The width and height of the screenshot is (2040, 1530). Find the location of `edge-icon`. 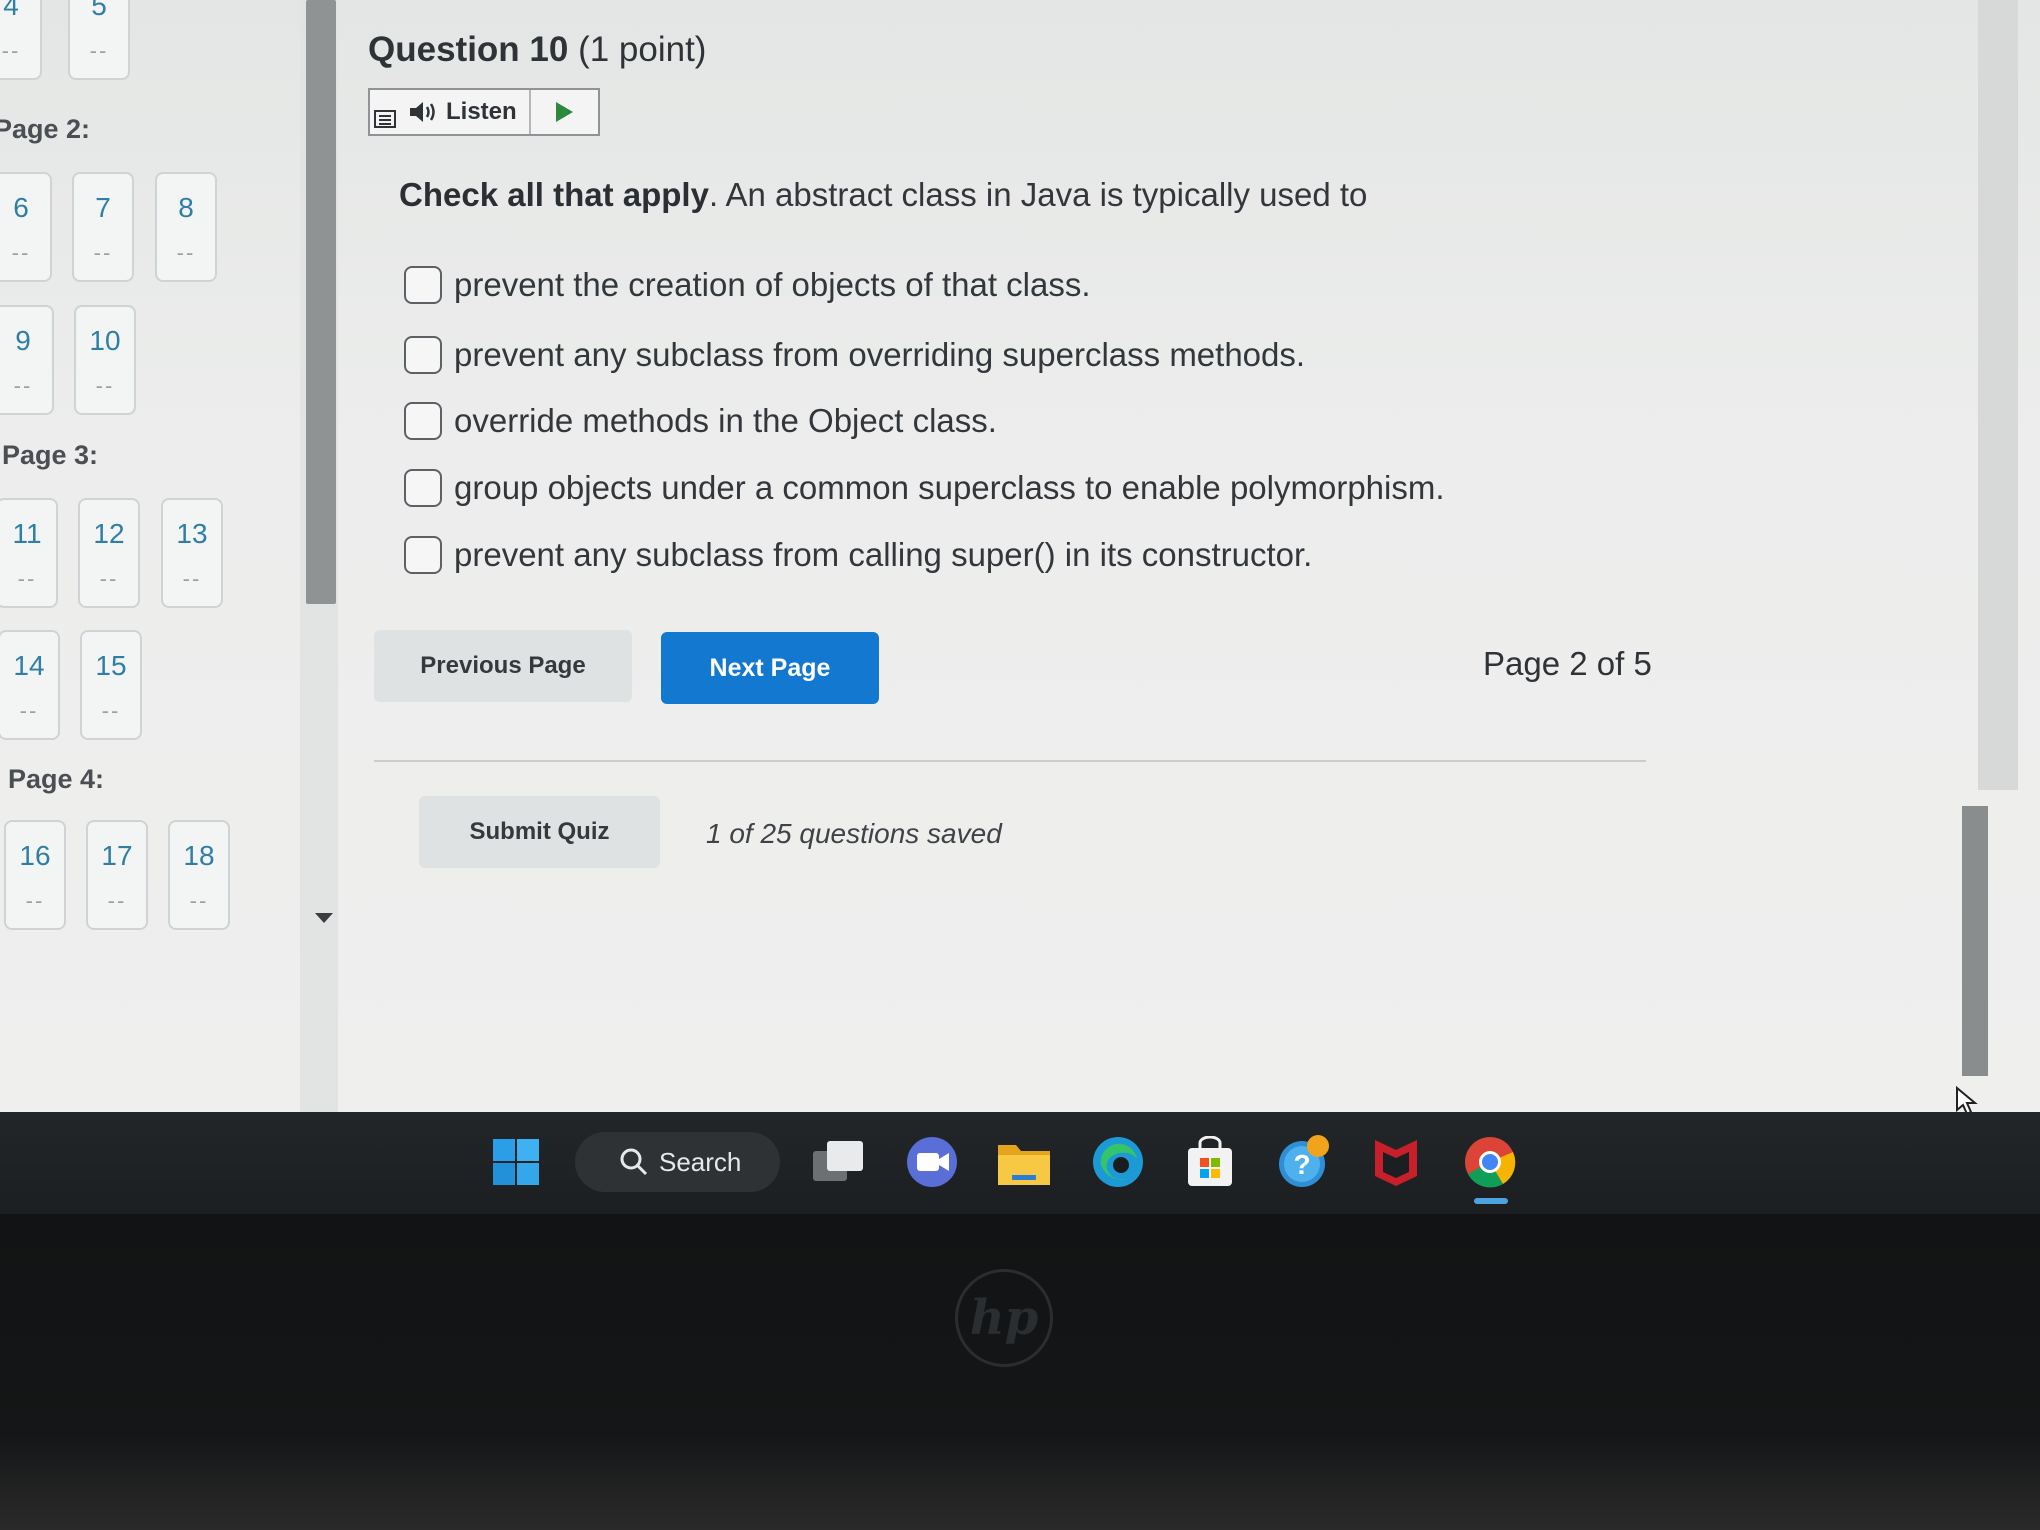

edge-icon is located at coordinates (1118, 1162).